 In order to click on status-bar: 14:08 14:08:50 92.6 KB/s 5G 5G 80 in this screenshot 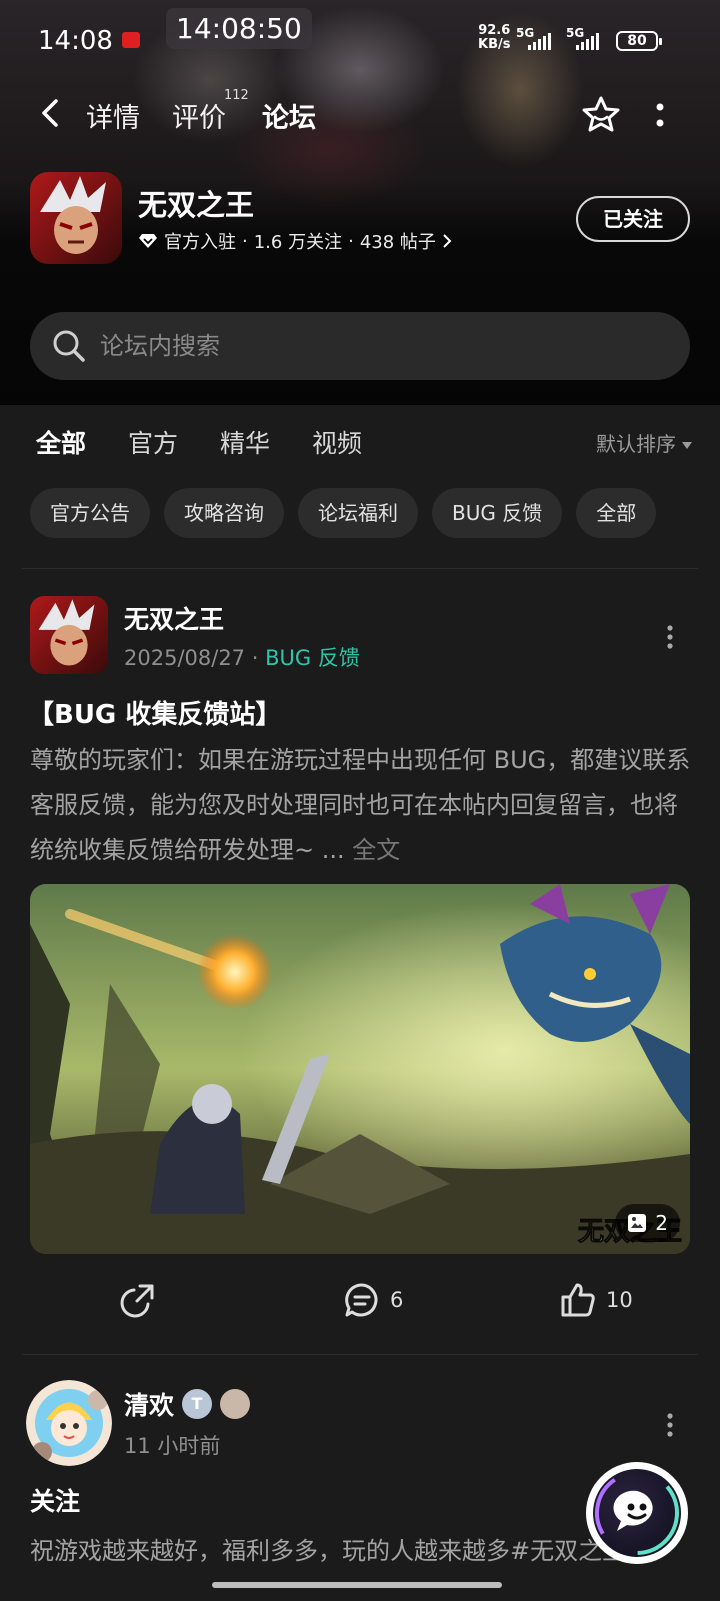, I will do `click(360, 40)`.